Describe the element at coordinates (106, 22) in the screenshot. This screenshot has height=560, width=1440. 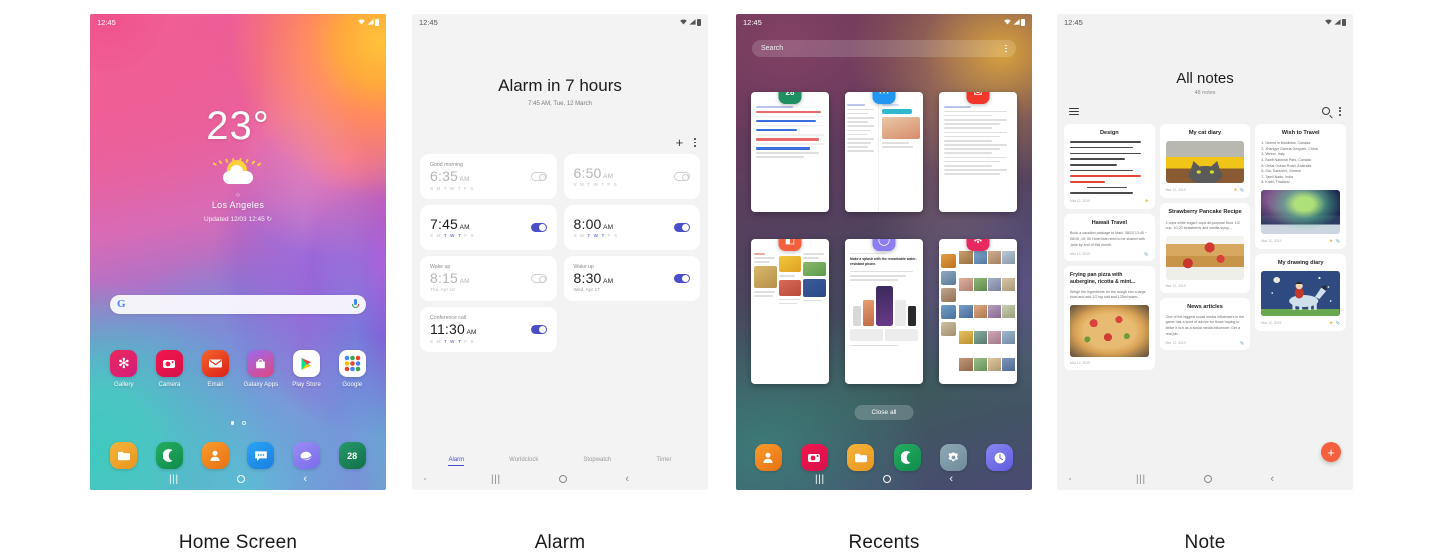
I see `status-bar-time: 12:45` at that location.